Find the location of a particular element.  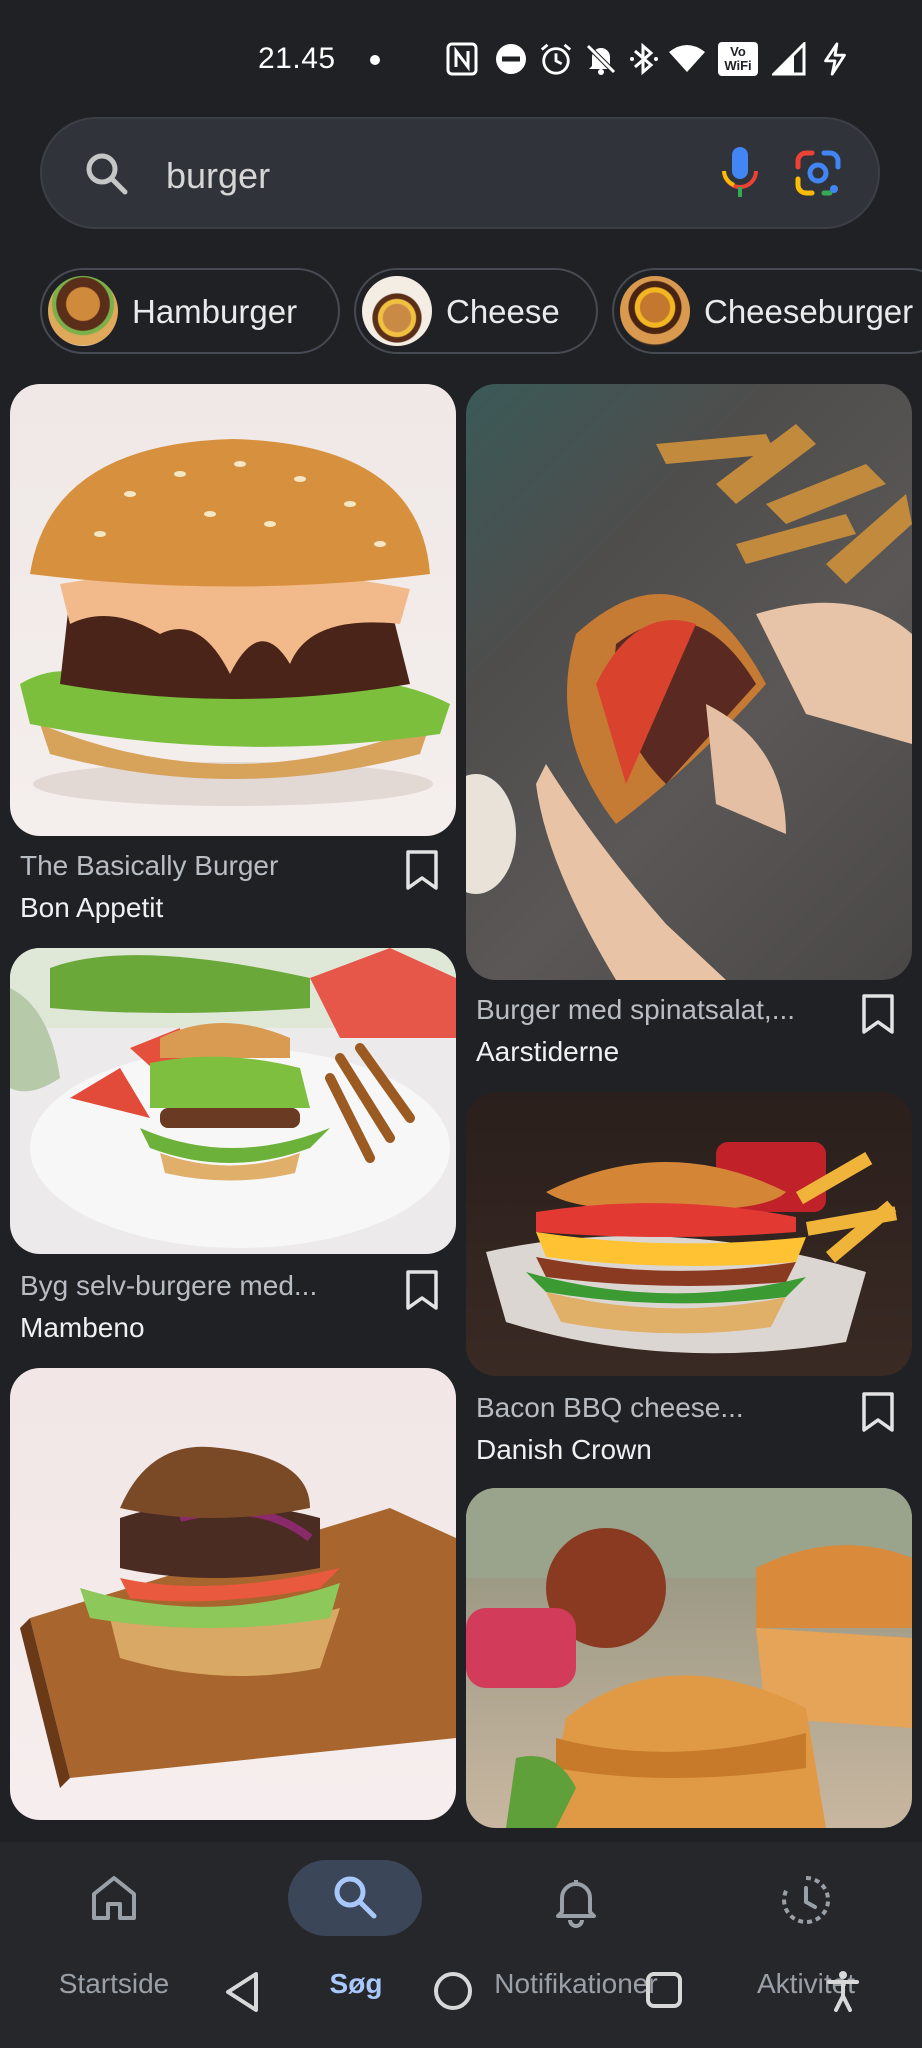

alarm-icon is located at coordinates (556, 59).